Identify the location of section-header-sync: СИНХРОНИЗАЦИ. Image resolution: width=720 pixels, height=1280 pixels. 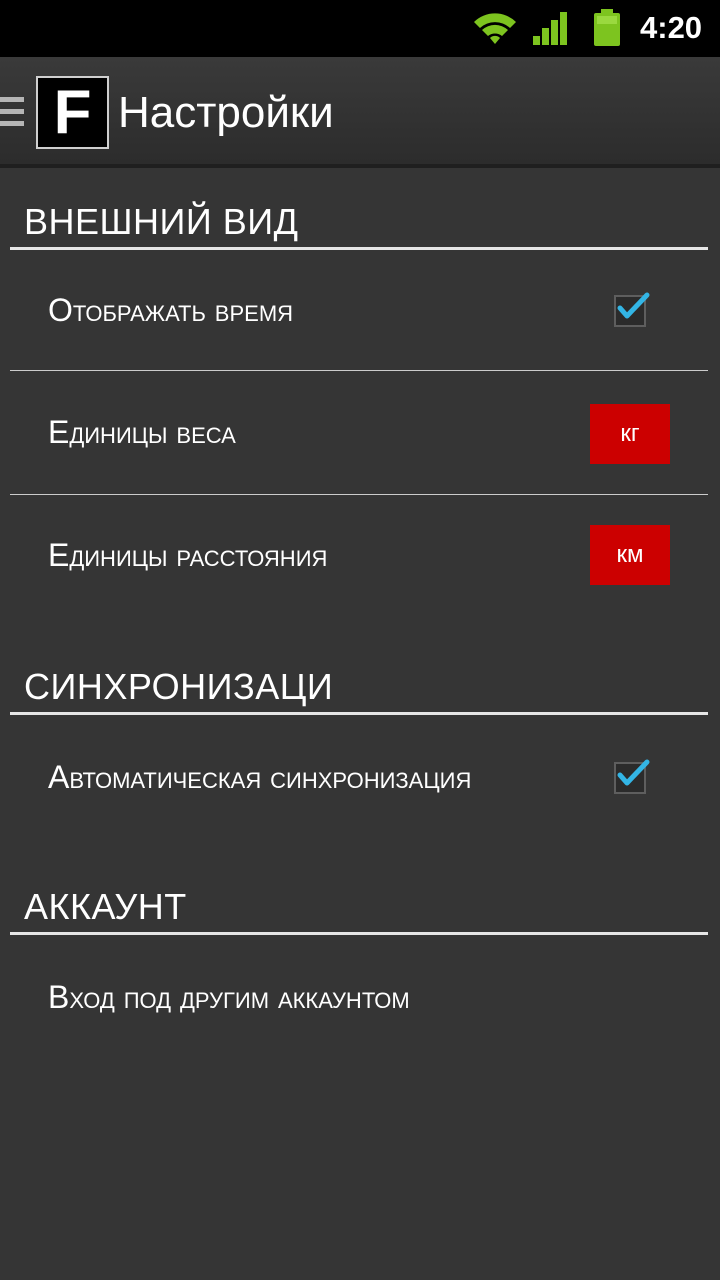
(179, 686).